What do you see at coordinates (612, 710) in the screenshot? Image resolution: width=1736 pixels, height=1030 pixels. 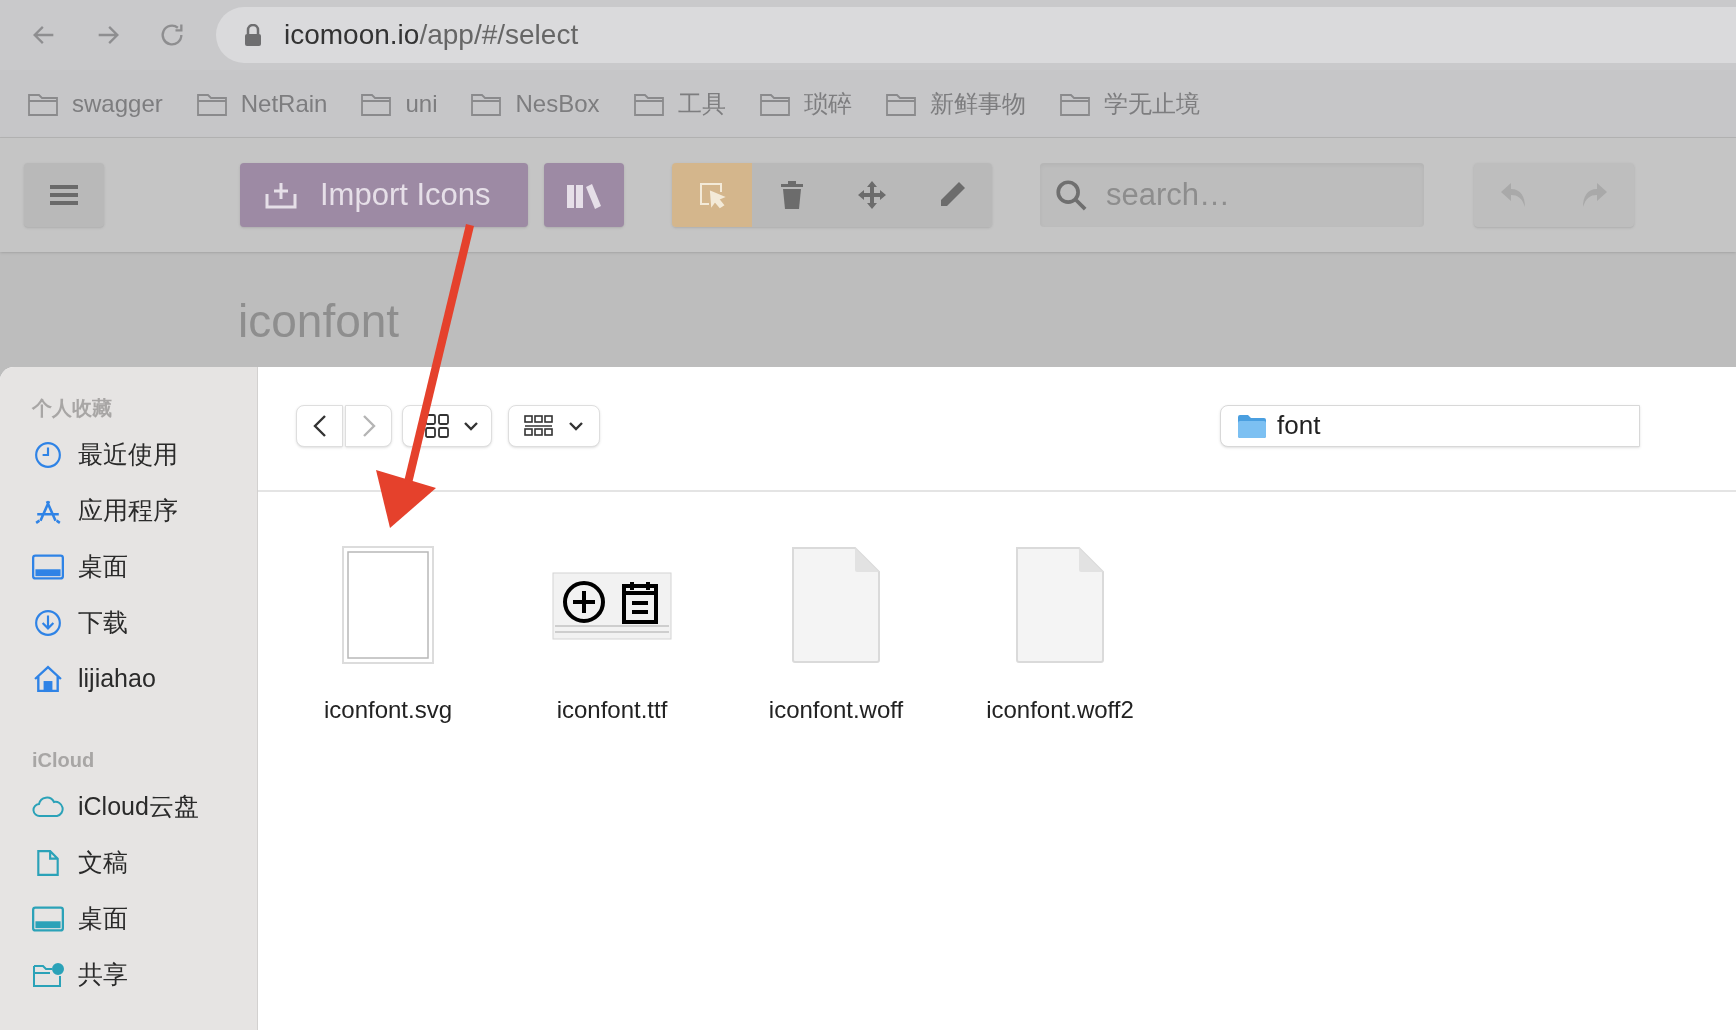 I see `file-name: iconfont.ttf` at bounding box center [612, 710].